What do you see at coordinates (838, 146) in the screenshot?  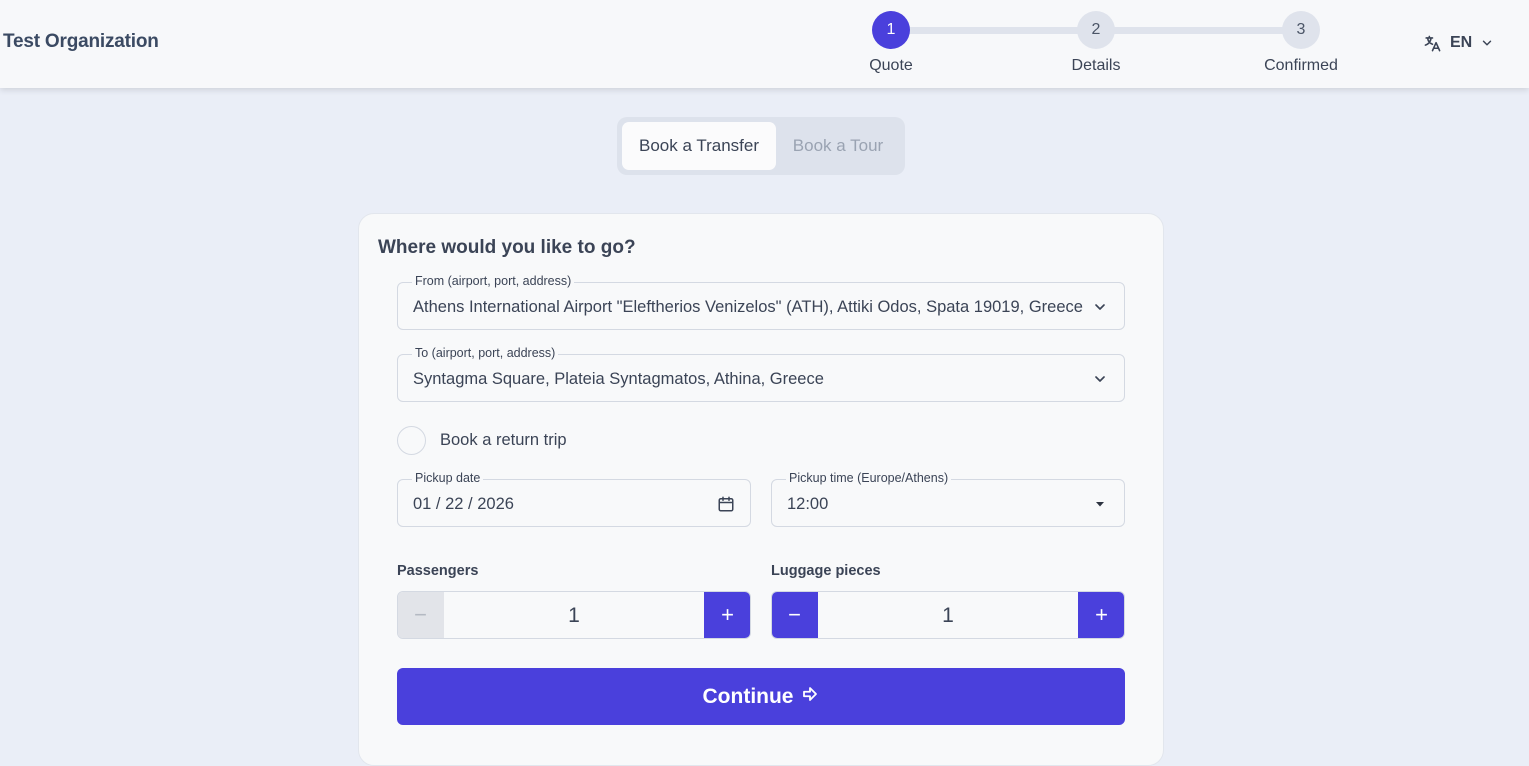 I see `book-tour-tab: Book a Tour` at bounding box center [838, 146].